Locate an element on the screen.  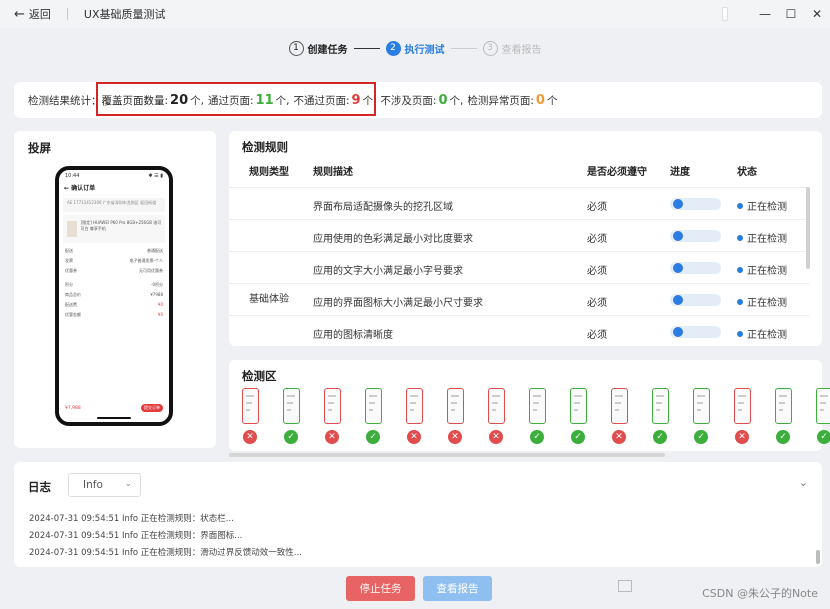
row-value: ¥0 is located at coordinates (160, 314).